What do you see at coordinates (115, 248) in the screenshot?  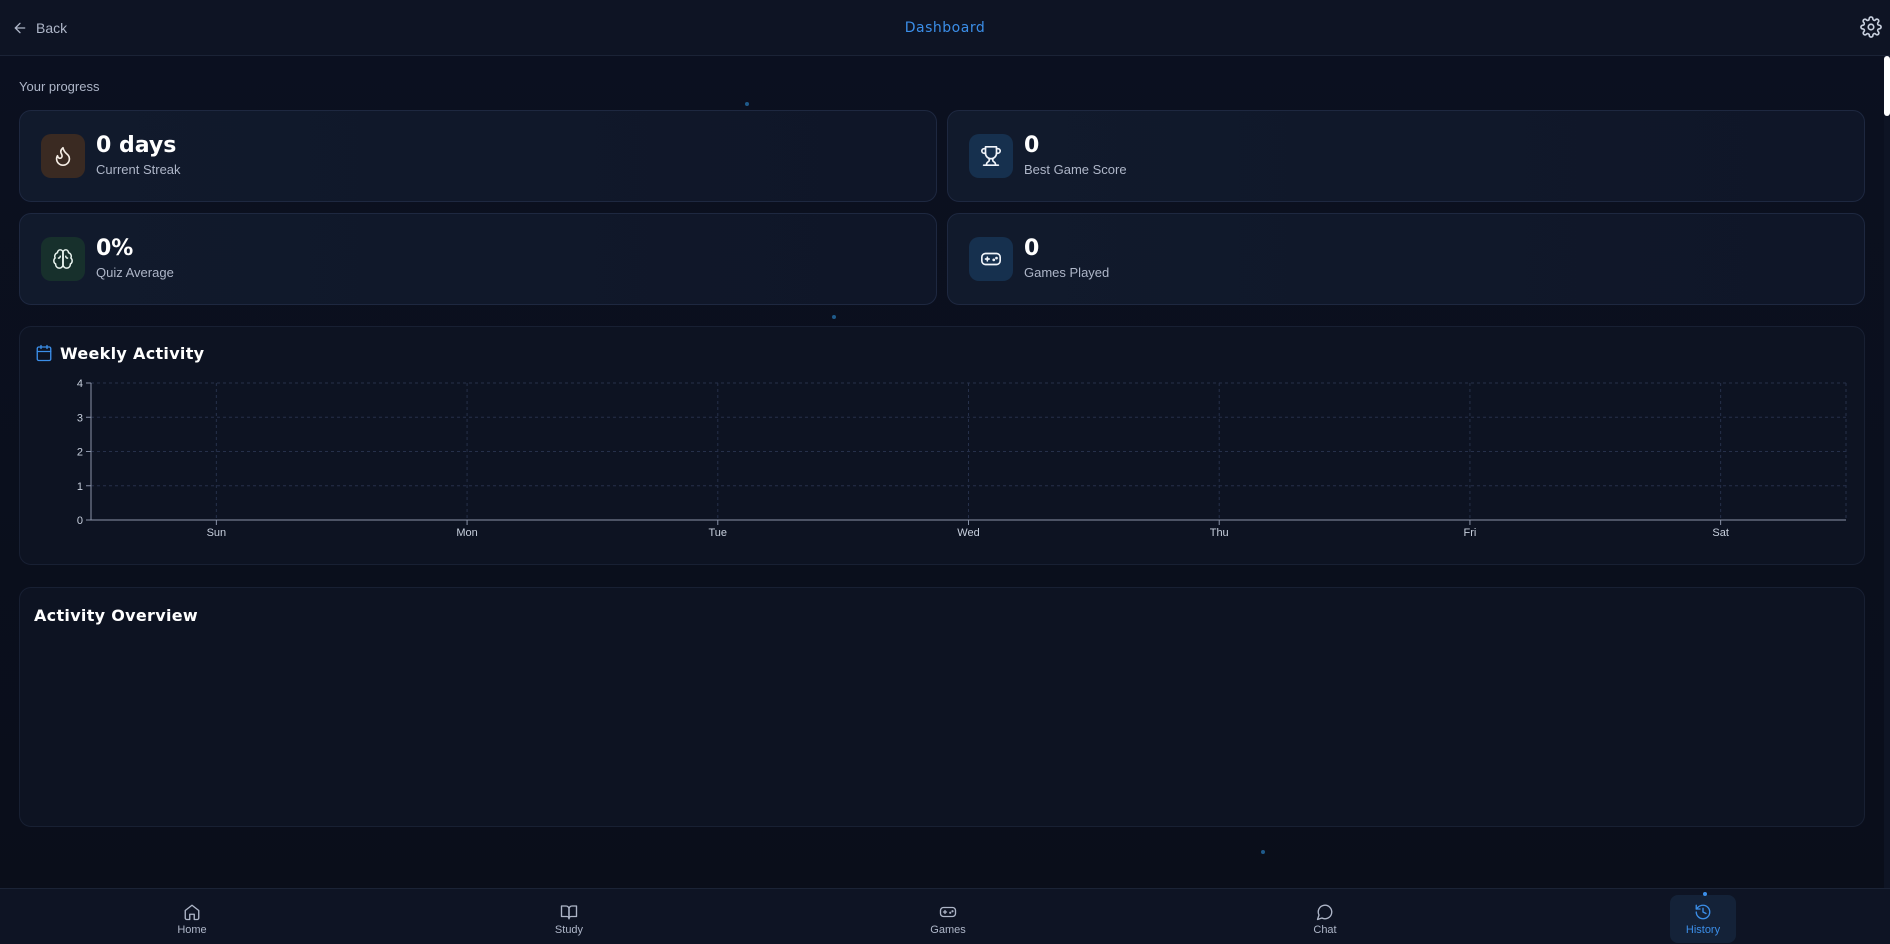 I see `quiz-average-value: 0%` at bounding box center [115, 248].